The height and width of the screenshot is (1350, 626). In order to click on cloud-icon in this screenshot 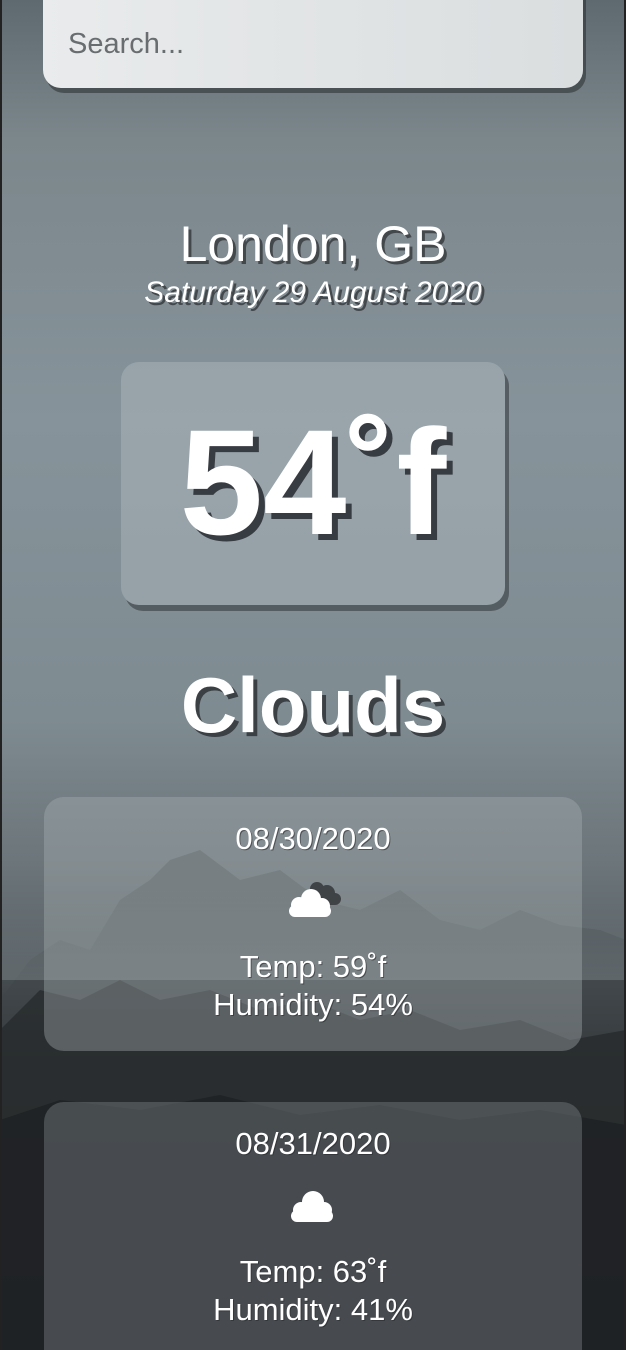, I will do `click(312, 1206)`.